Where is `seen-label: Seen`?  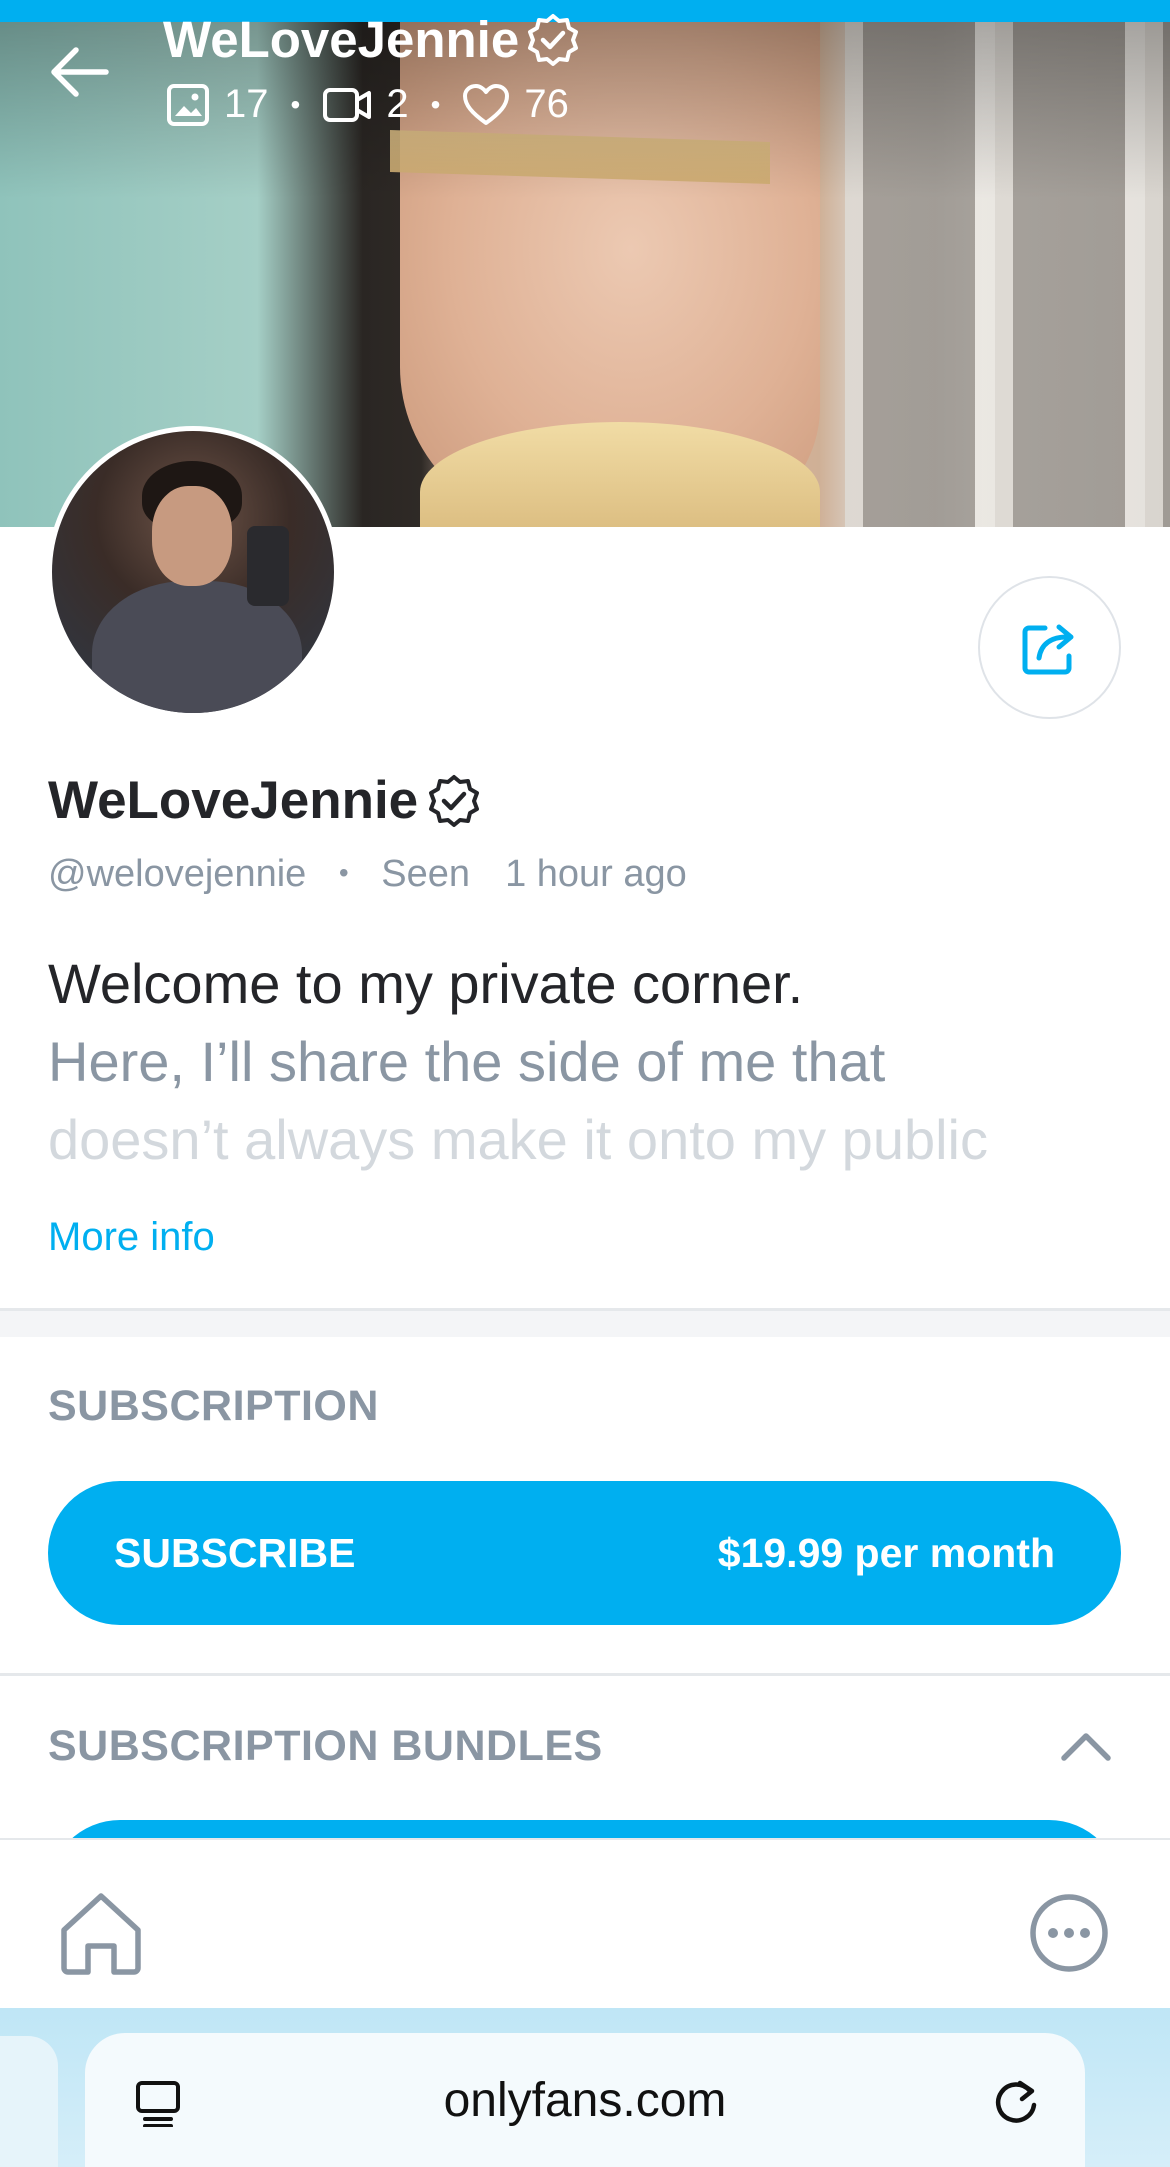
seen-label: Seen is located at coordinates (425, 874).